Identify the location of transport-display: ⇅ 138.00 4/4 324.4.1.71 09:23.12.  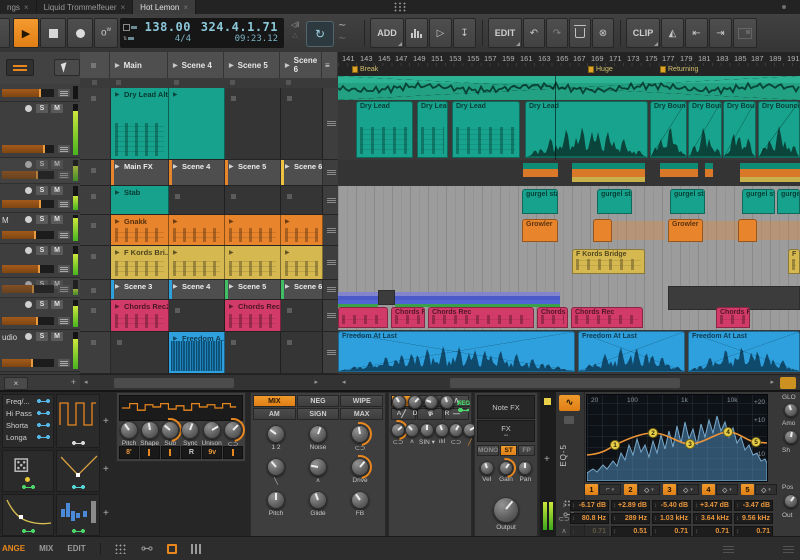
(202, 33).